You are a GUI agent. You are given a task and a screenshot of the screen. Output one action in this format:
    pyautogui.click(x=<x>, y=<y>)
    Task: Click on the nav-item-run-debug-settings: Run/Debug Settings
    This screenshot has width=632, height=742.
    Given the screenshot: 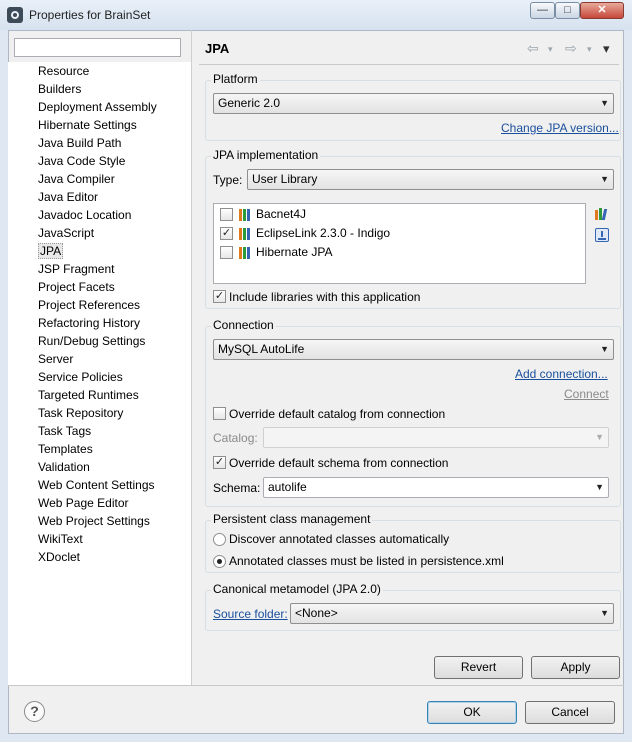 What is the action you would take?
    pyautogui.click(x=113, y=341)
    